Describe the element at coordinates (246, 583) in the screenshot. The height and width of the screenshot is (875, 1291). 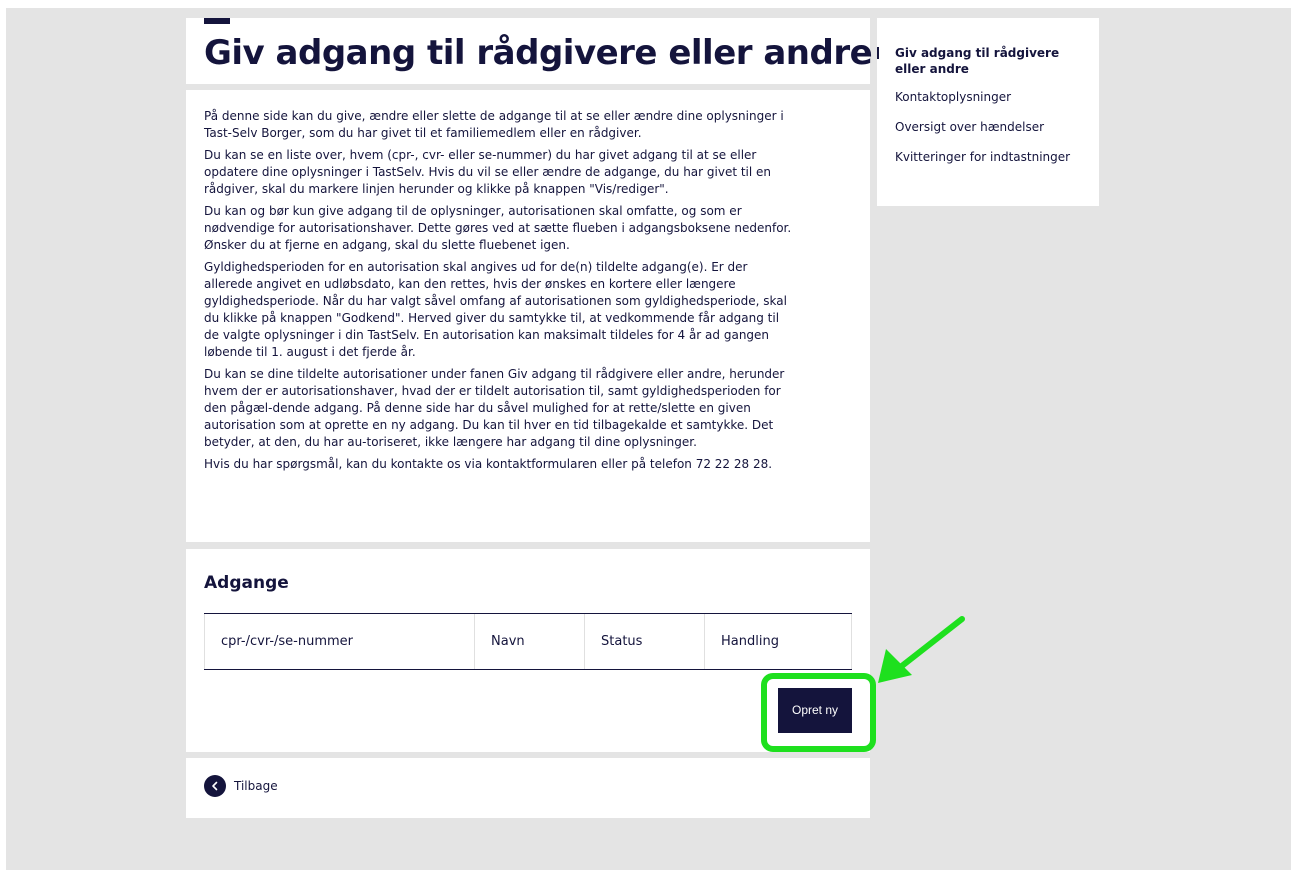
I see `access-heading: Adgange` at that location.